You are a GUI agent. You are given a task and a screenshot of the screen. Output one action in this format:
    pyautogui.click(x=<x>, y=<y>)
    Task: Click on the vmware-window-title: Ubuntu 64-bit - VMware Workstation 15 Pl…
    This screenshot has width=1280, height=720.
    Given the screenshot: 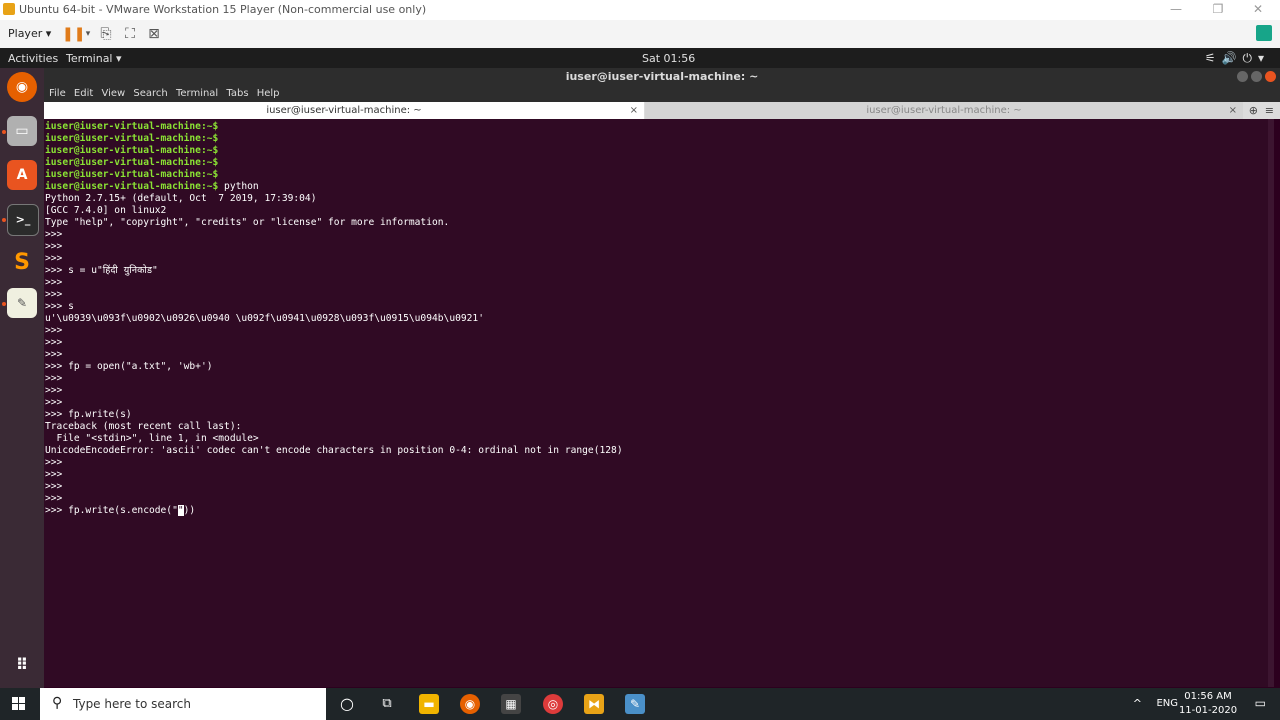 What is the action you would take?
    pyautogui.click(x=223, y=9)
    